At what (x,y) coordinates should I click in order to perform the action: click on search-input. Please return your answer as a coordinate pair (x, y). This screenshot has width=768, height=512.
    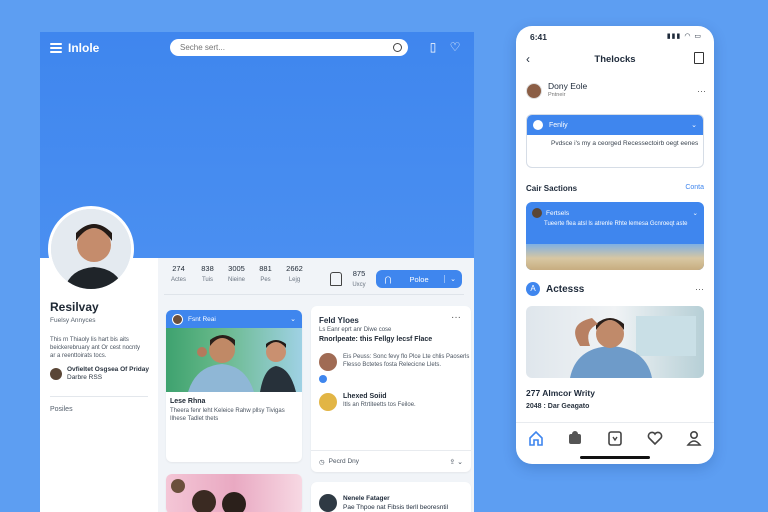
    Looking at the image, I should click on (289, 47).